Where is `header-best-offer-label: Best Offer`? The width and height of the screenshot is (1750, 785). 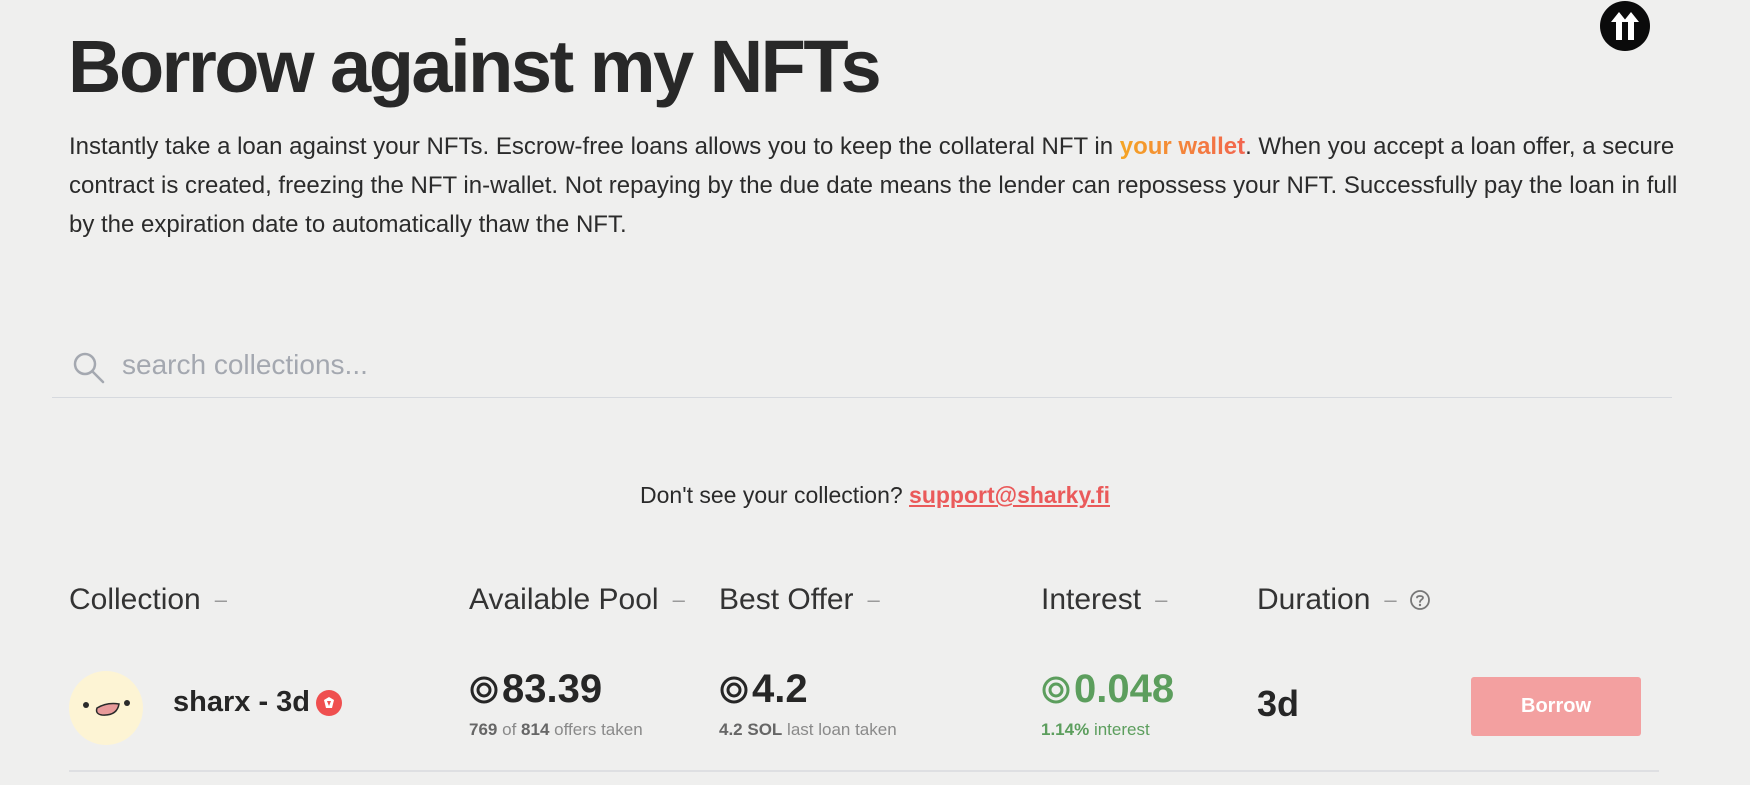 header-best-offer-label: Best Offer is located at coordinates (786, 599).